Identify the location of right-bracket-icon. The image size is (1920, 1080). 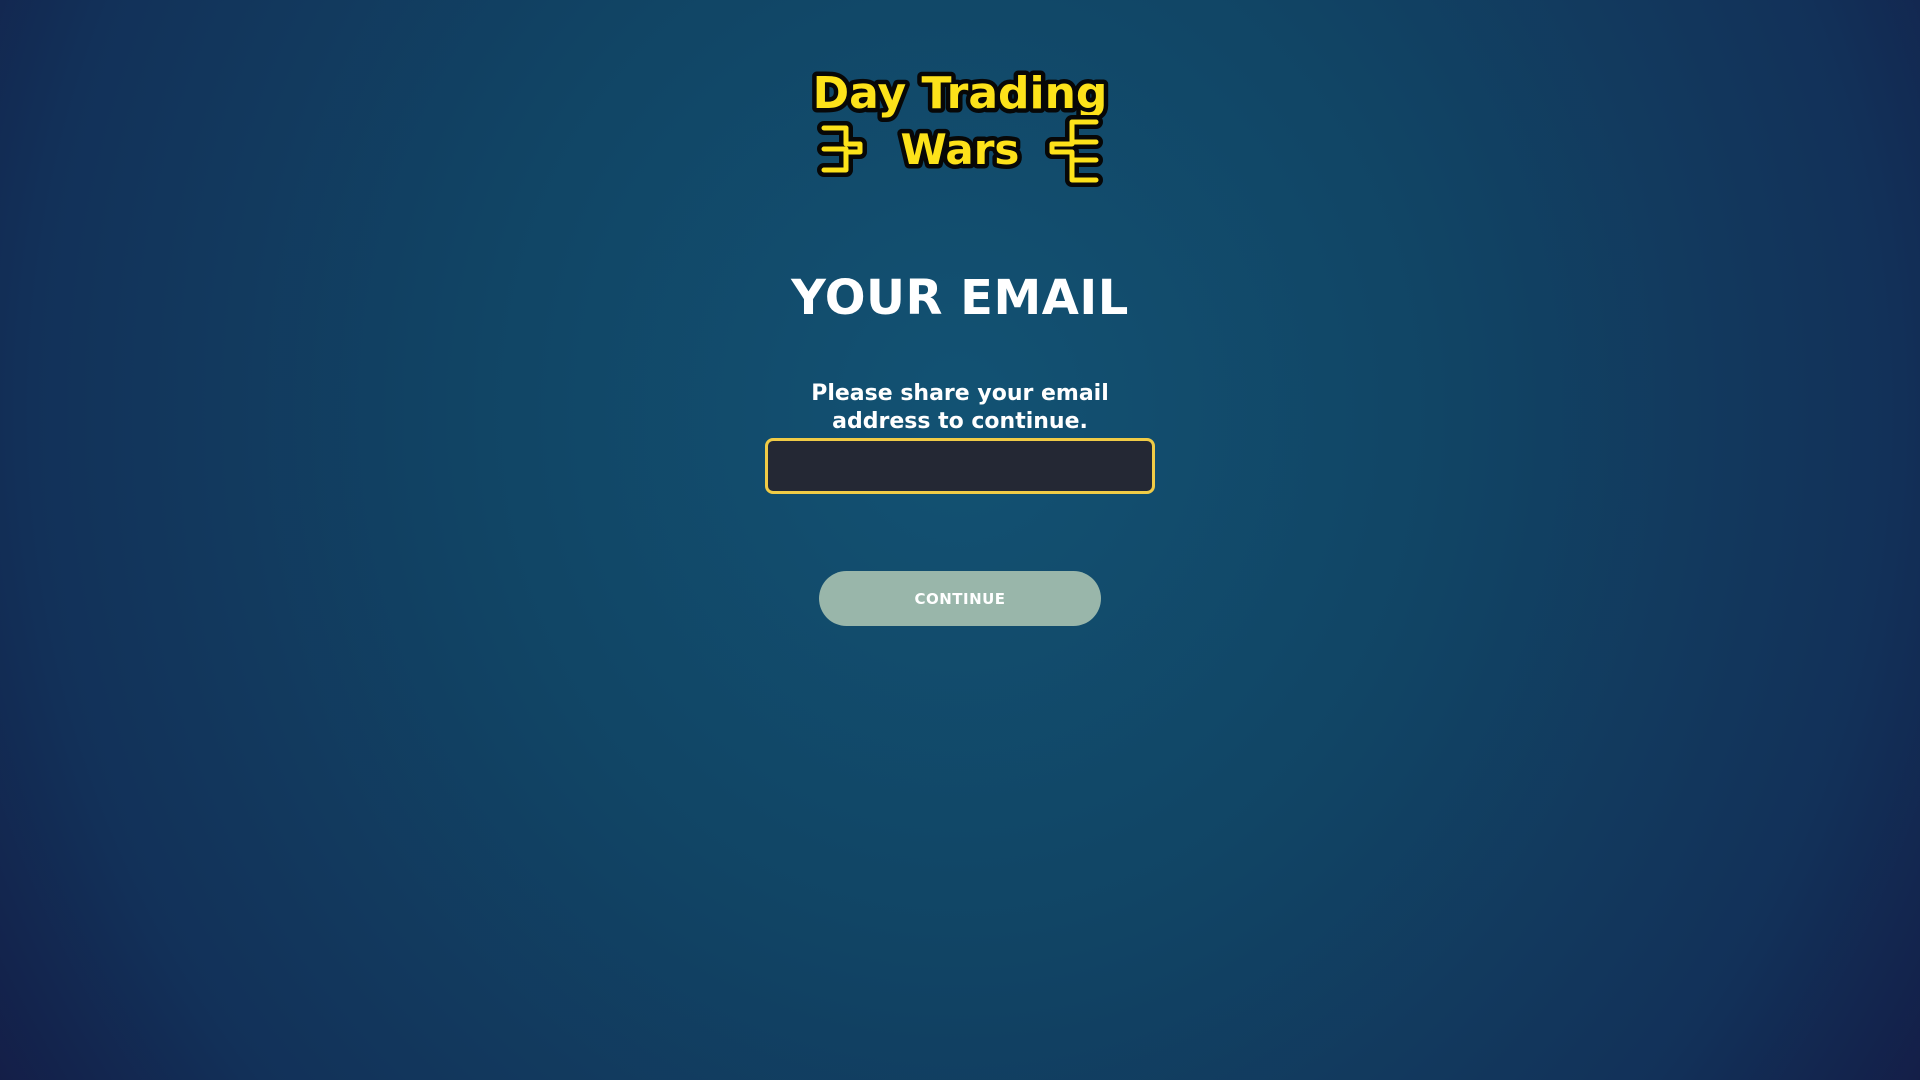
(1074, 151).